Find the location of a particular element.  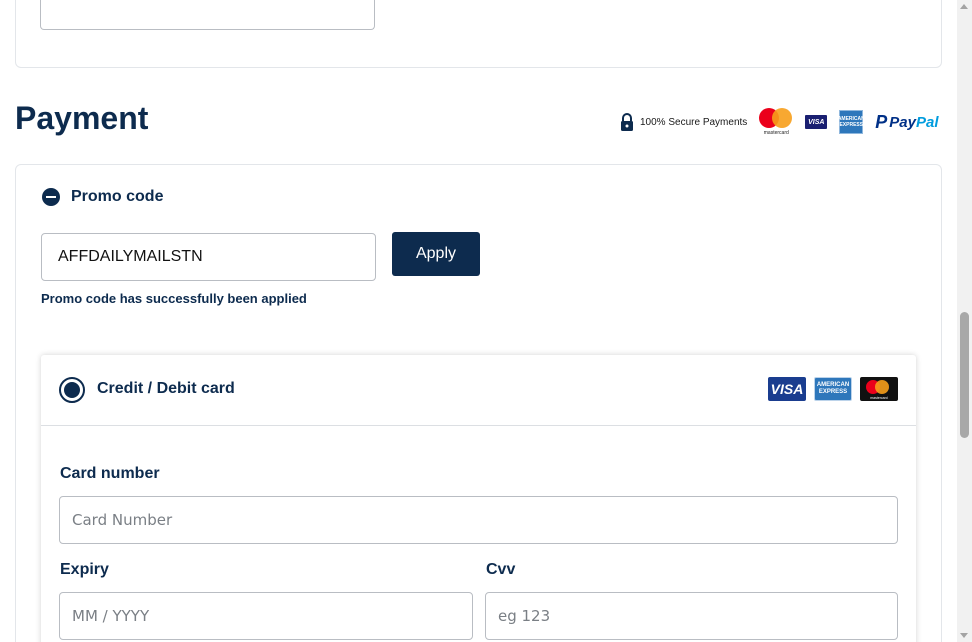

page-scrollbar is located at coordinates (964, 321).